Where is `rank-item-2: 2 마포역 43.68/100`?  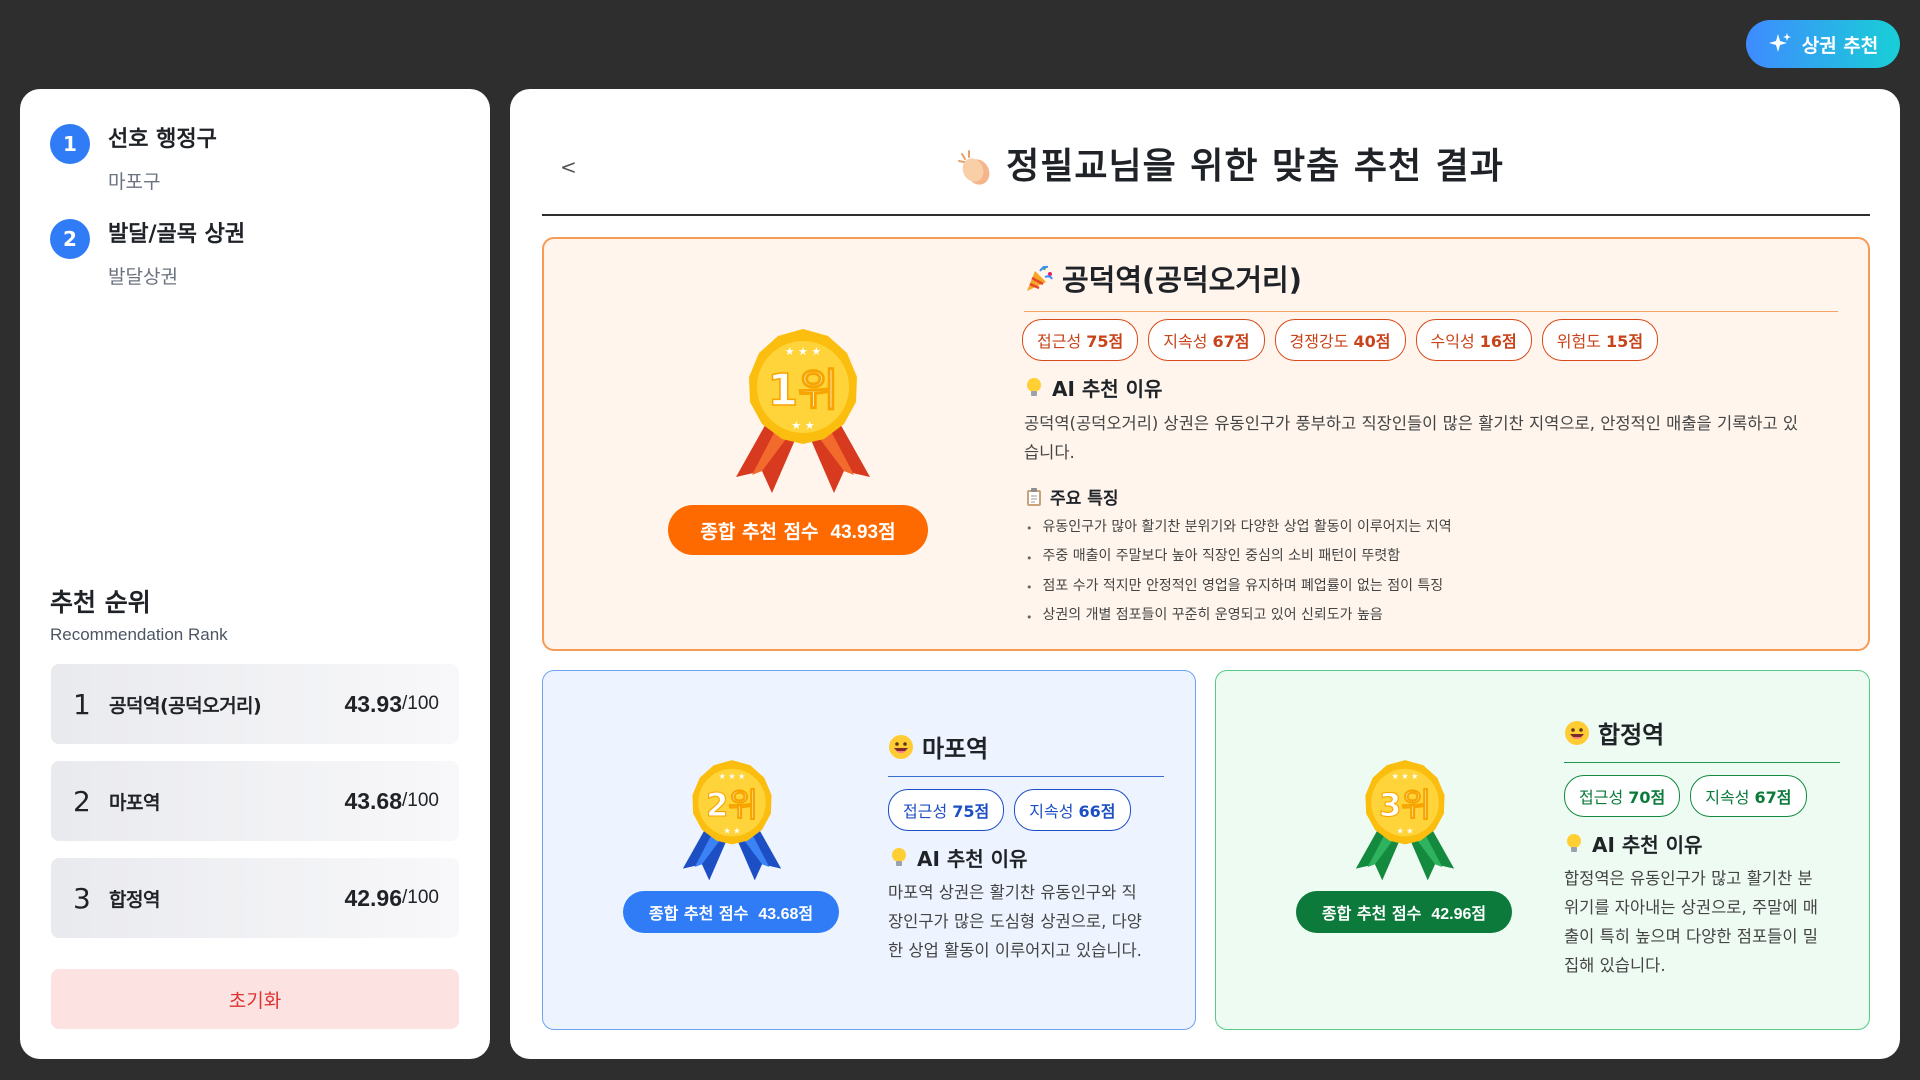 rank-item-2: 2 마포역 43.68/100 is located at coordinates (255, 801).